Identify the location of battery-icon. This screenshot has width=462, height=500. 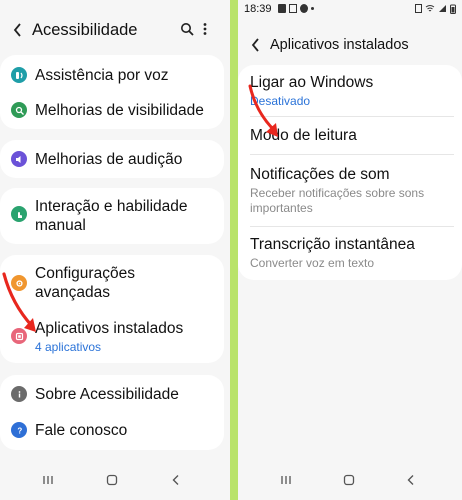
(453, 9).